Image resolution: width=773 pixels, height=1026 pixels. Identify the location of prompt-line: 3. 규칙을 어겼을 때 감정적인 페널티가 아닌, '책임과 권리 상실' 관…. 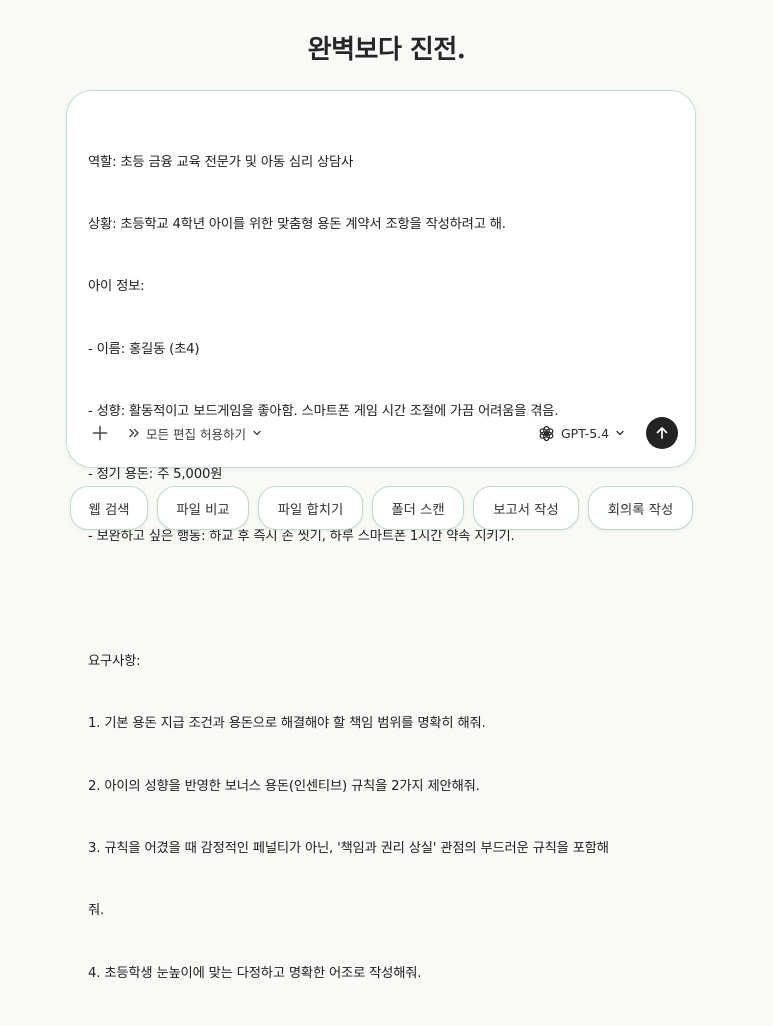
(348, 848).